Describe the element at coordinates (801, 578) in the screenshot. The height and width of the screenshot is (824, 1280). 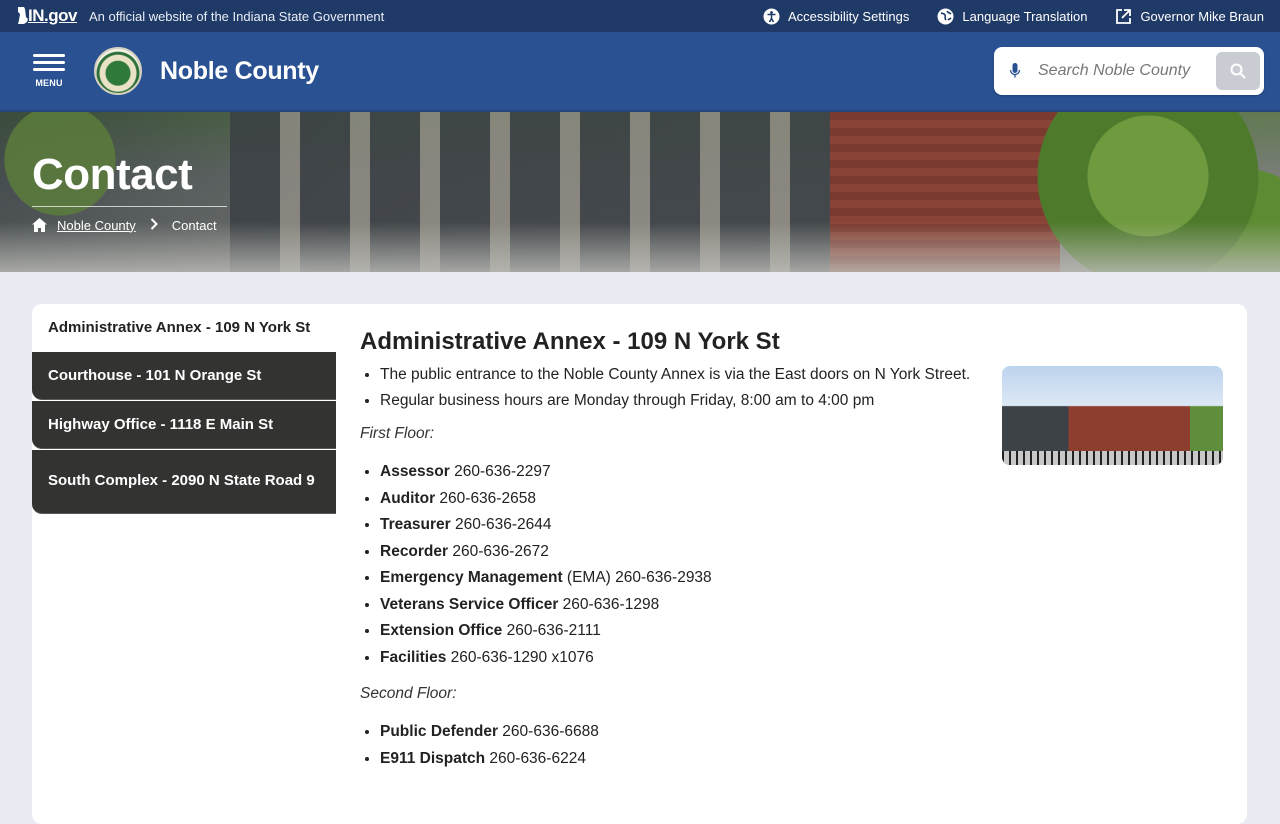
I see `list-item: Emergency Management (EMA) 260-636-2938` at that location.